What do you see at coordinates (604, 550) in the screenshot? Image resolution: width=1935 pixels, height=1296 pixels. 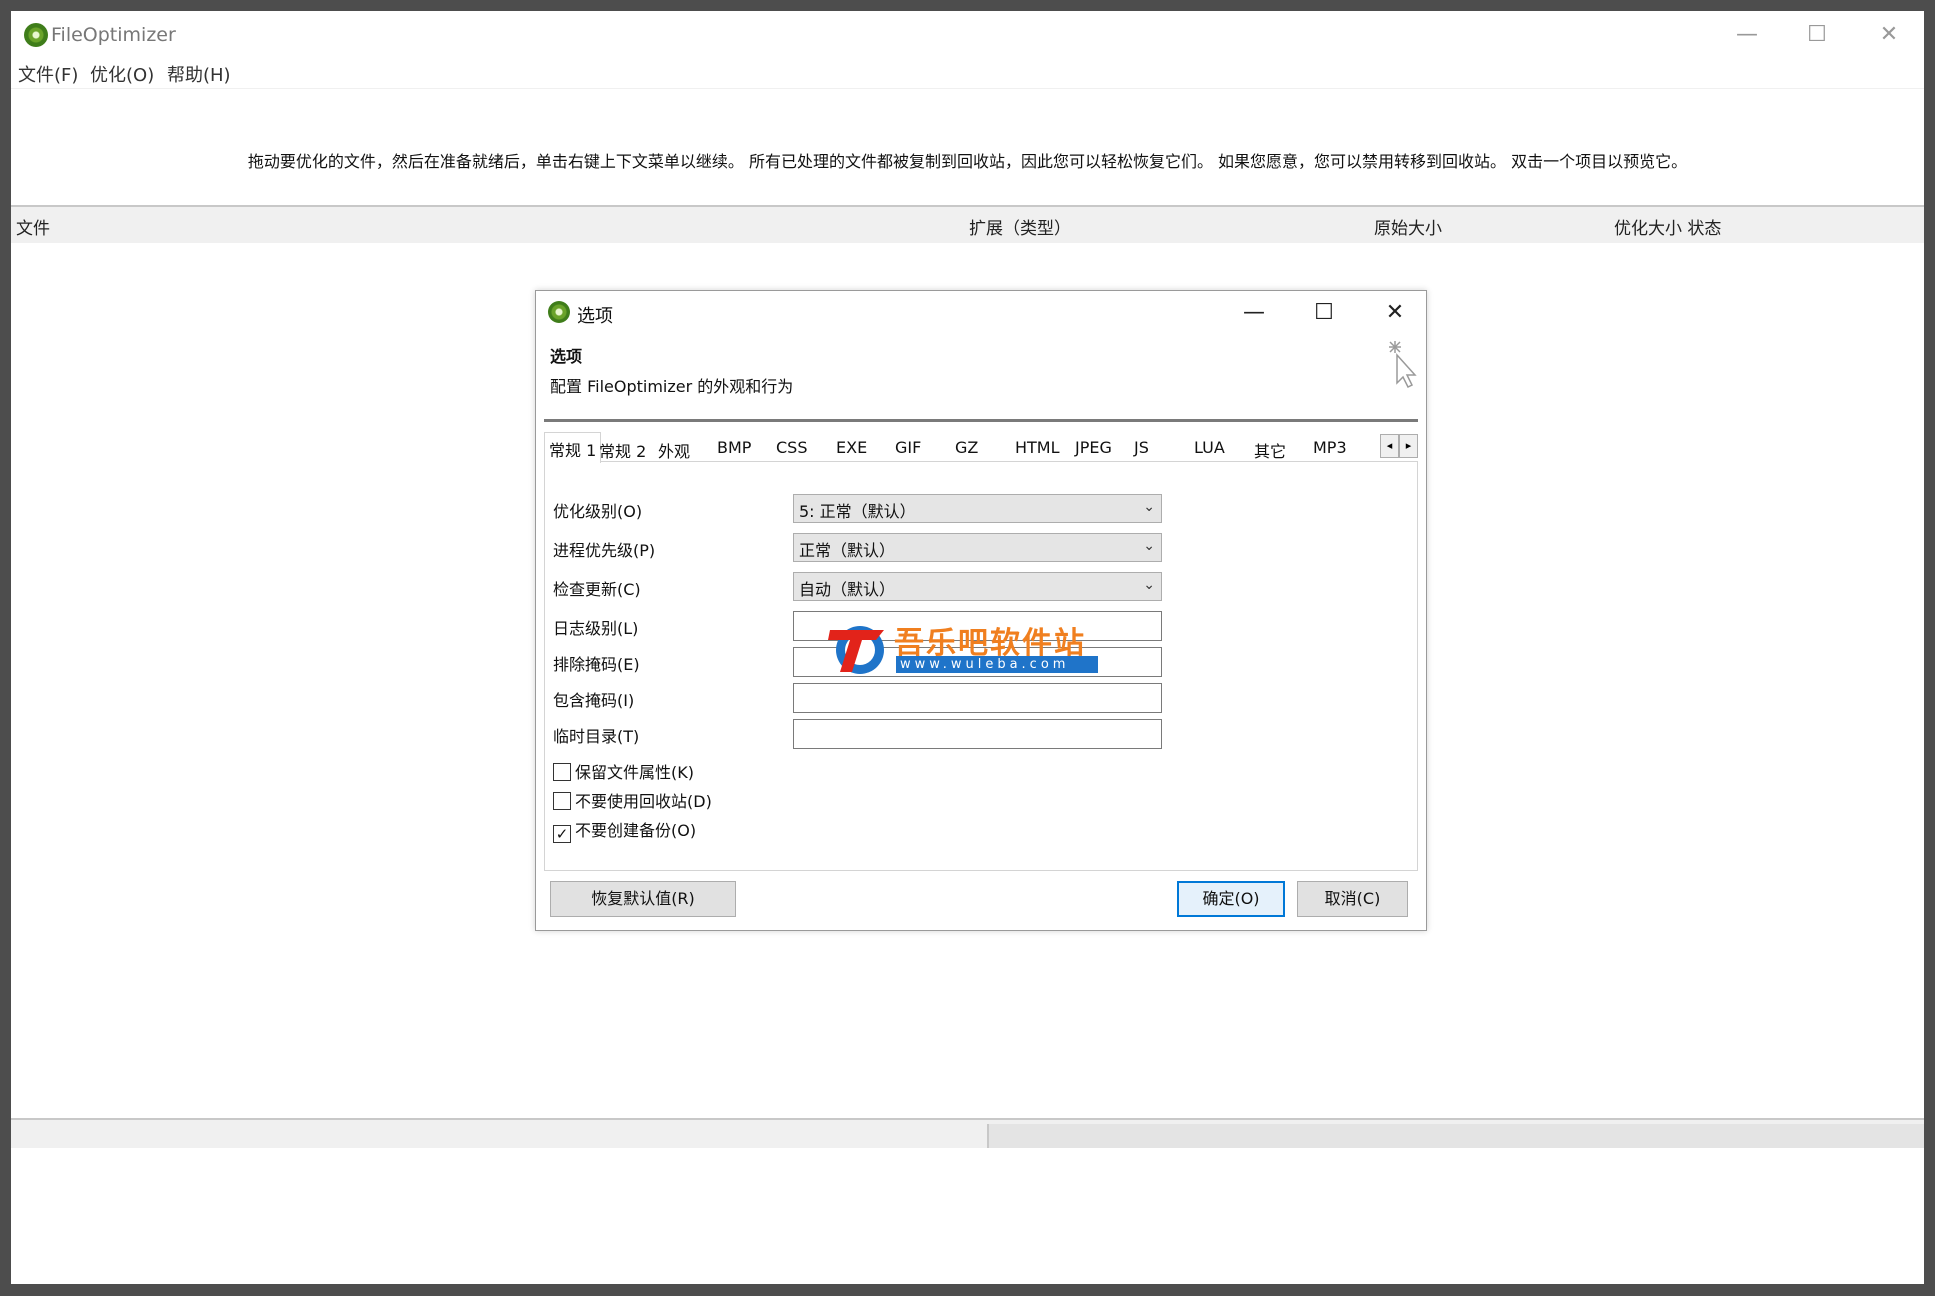 I see `process-priority-label: 进程优先级(P)` at bounding box center [604, 550].